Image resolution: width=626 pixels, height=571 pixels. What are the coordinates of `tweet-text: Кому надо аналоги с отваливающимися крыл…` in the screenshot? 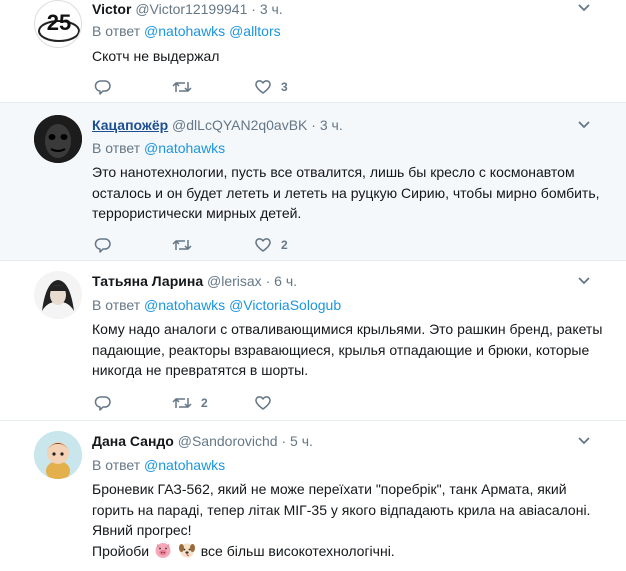 It's located at (347, 349).